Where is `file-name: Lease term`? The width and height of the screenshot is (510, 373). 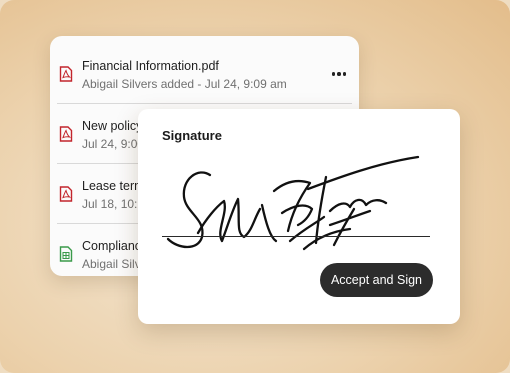 file-name: Lease term is located at coordinates (113, 186).